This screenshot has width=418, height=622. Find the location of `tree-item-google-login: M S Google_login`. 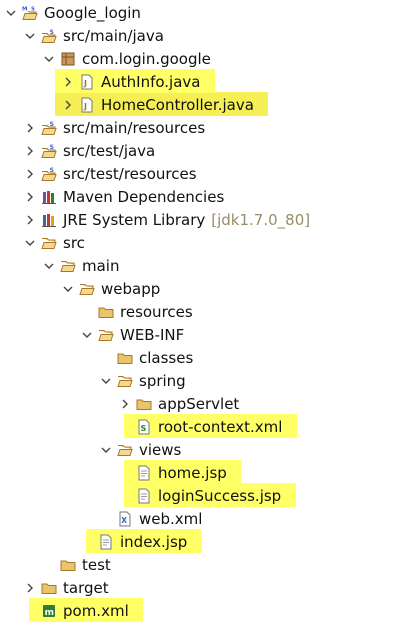

tree-item-google-login: M S Google_login is located at coordinates (72, 12).